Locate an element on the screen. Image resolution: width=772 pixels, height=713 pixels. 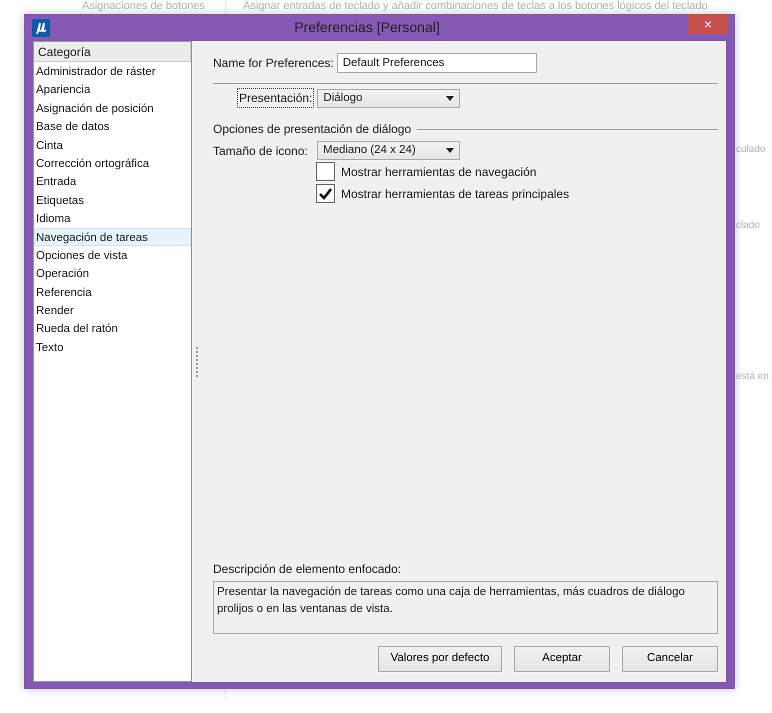
presentation-dropdown: Diálogo is located at coordinates (388, 98).